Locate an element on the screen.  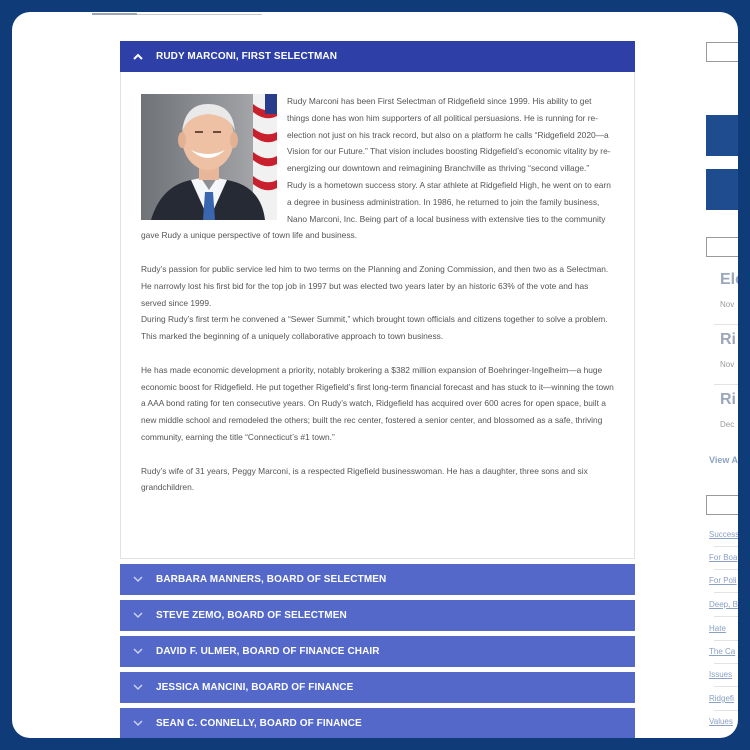
accordion-title: BARBARA MANNERS, BOARD OF SELECTMEN is located at coordinates (271, 579).